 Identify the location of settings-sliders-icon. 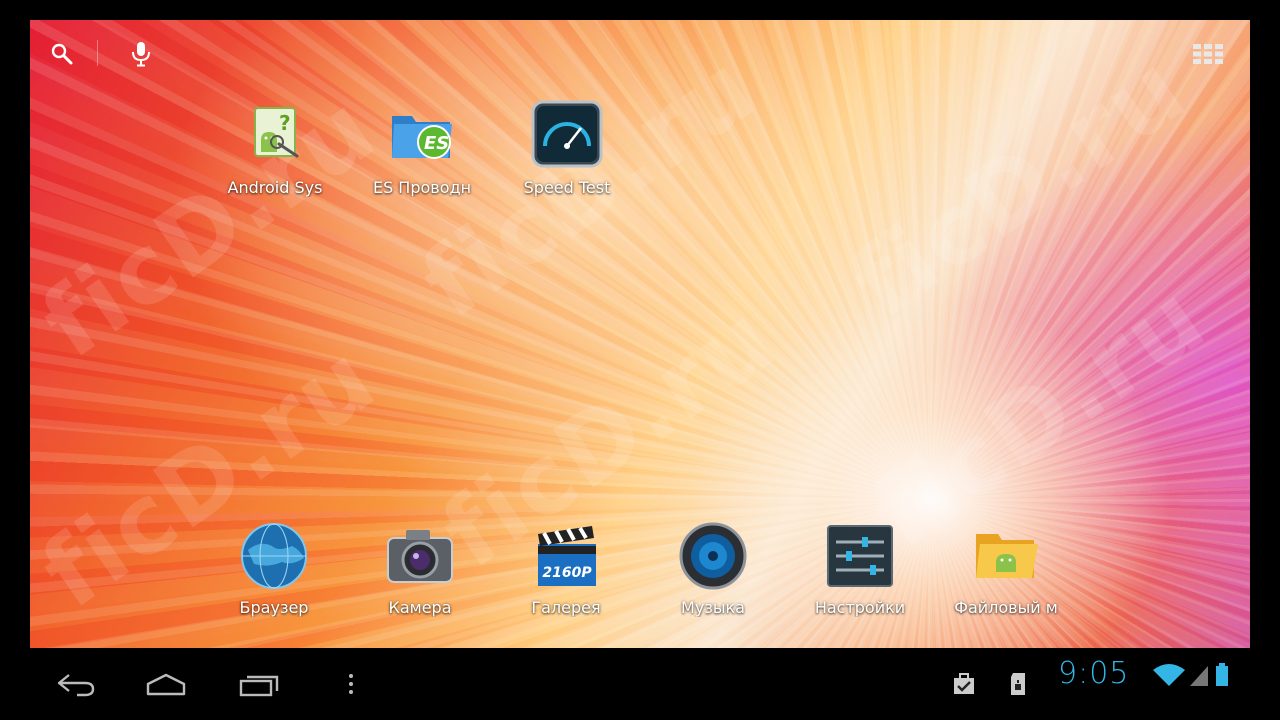
(860, 556).